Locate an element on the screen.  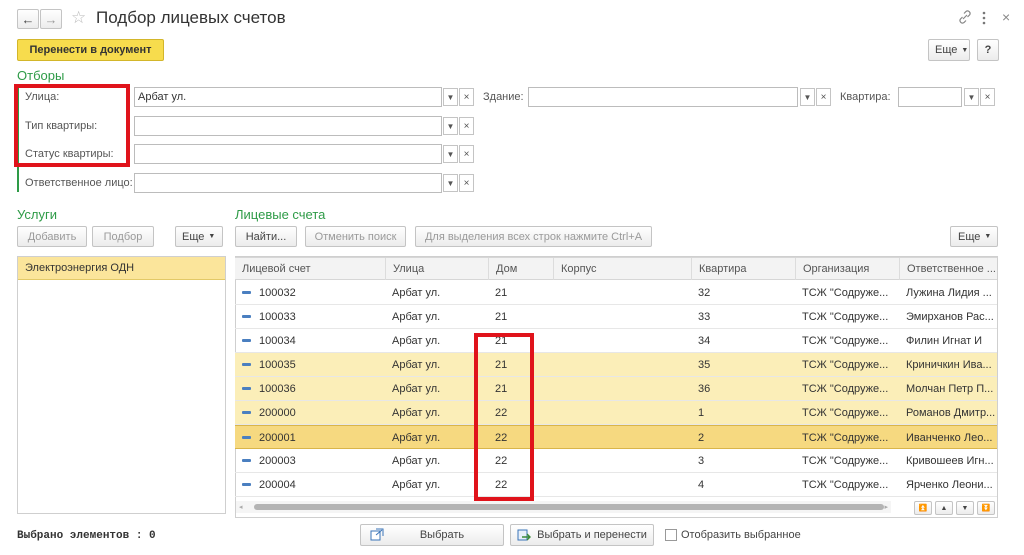
cell-apartment: 36 is located at coordinates (704, 388).